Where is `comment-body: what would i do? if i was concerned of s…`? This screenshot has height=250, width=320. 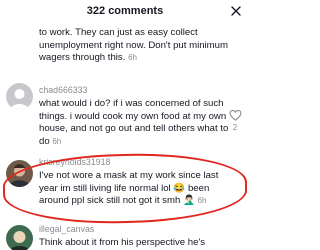 comment-body: what would i do? if i was concerned of s… is located at coordinates (134, 122).